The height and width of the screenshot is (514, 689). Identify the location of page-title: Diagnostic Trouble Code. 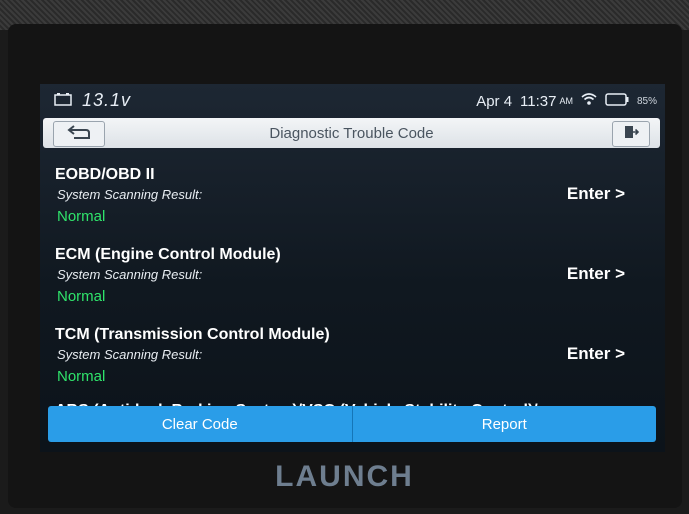
(351, 133).